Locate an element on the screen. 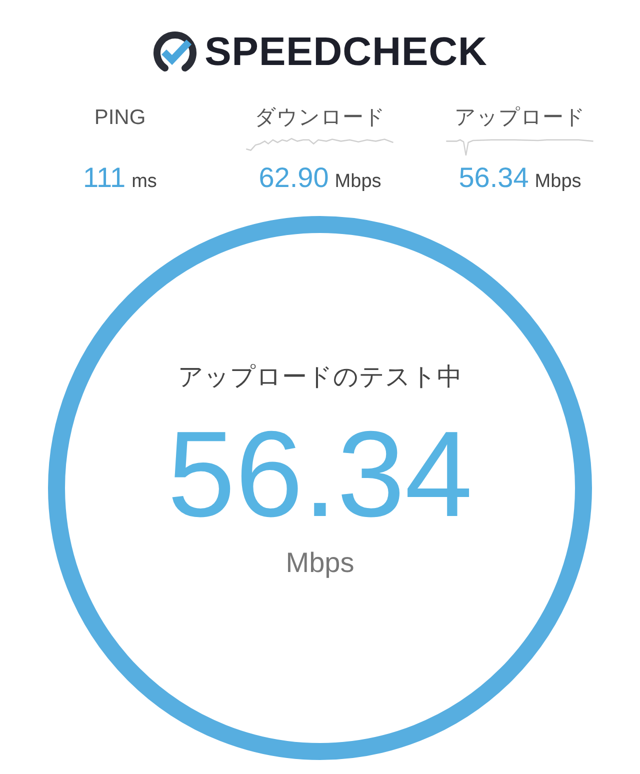  test-status: アップロードのテスト中 is located at coordinates (320, 377).